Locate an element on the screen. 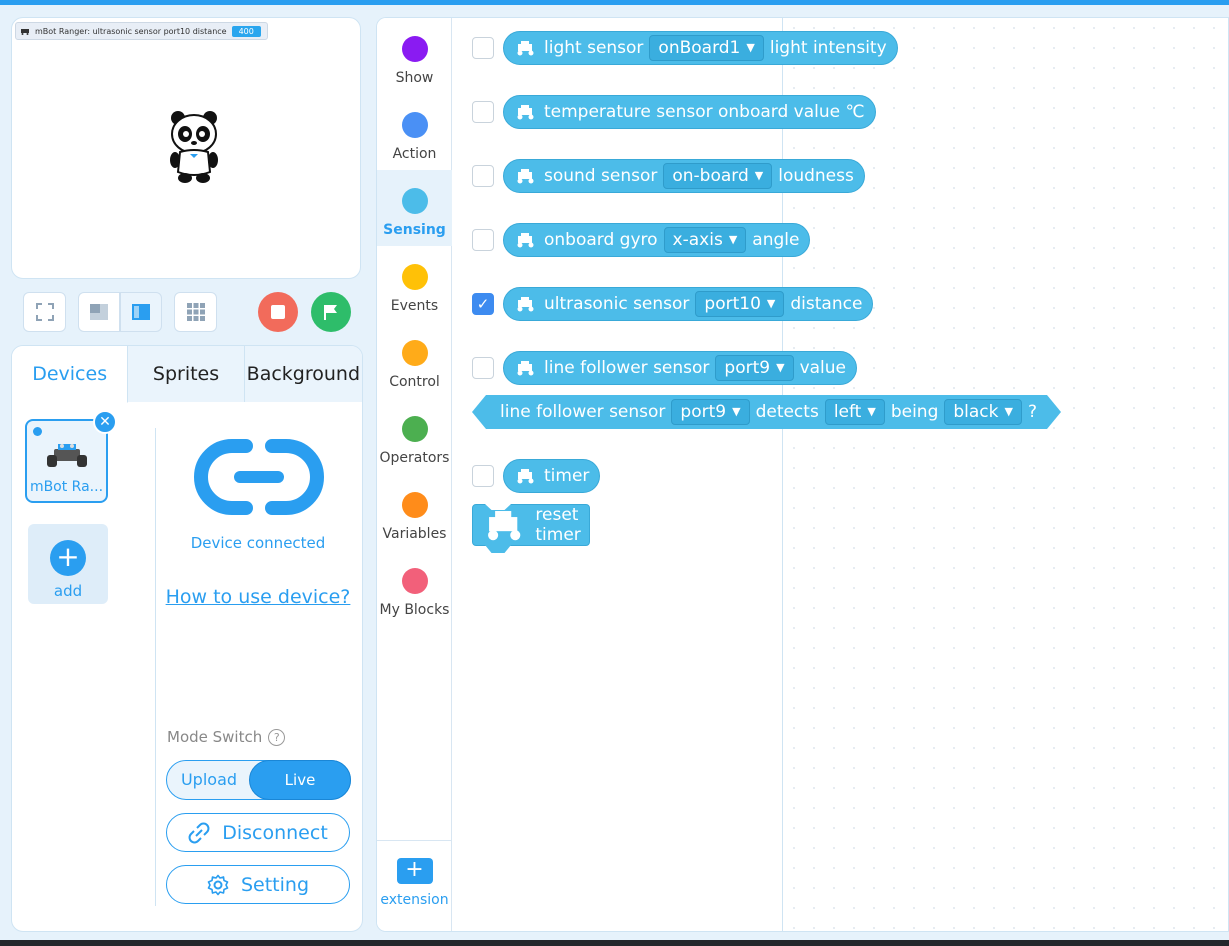  reset-timer-block: reset timer is located at coordinates (531, 528).